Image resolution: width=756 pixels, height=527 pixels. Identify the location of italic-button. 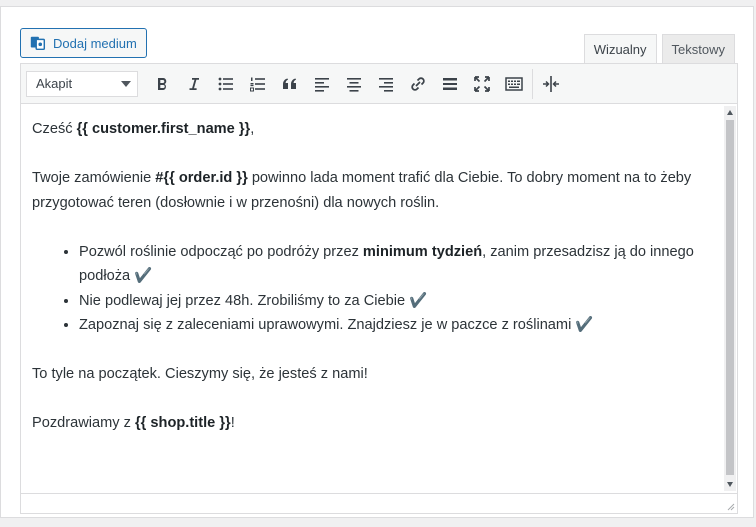
(194, 84).